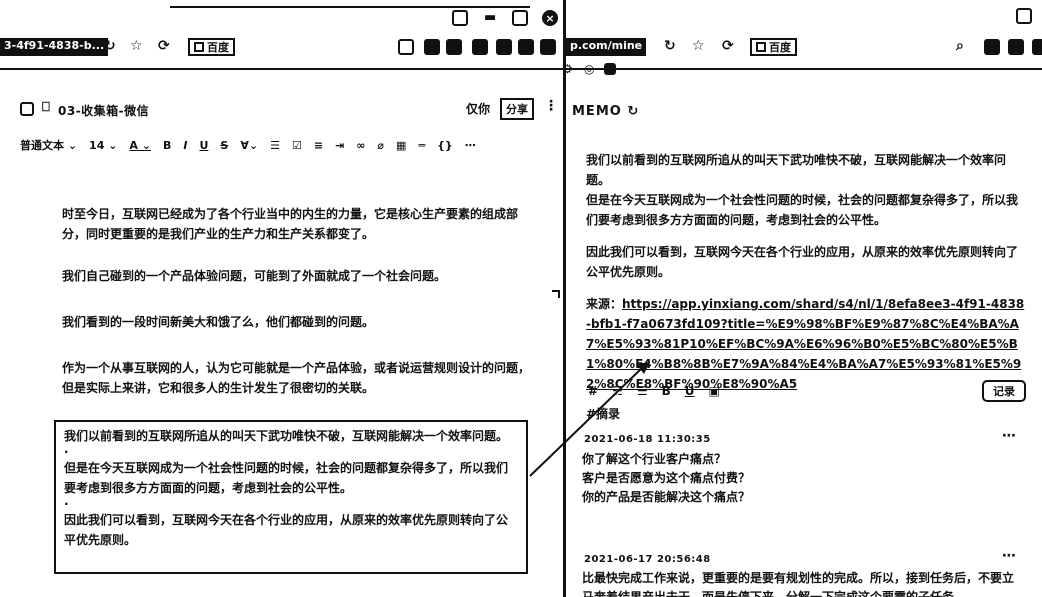  Describe the element at coordinates (350, 7) in the screenshot. I see `window-edge` at that location.